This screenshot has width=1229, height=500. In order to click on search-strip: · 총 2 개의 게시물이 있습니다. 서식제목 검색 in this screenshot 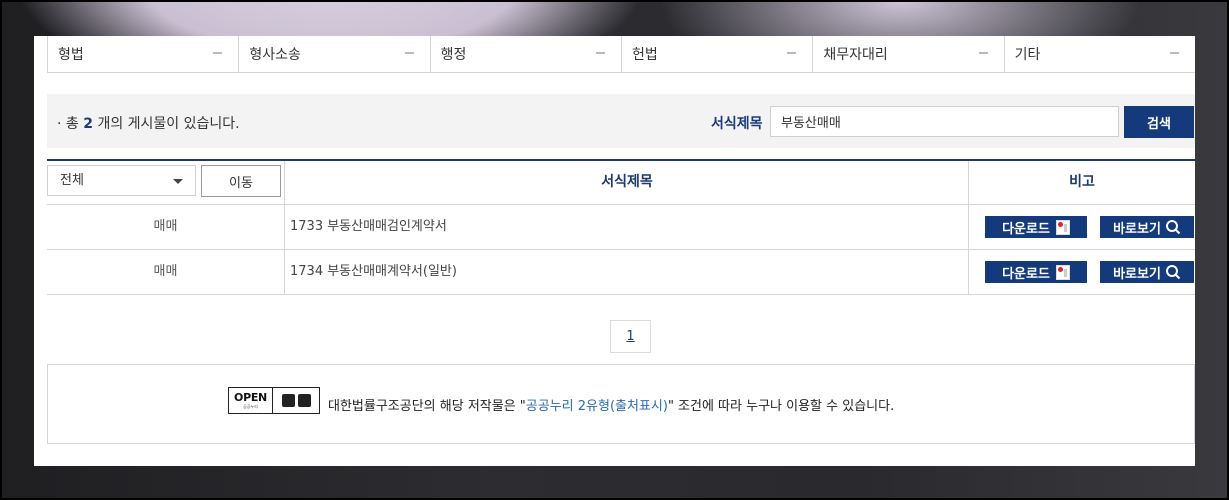, I will do `click(621, 121)`.